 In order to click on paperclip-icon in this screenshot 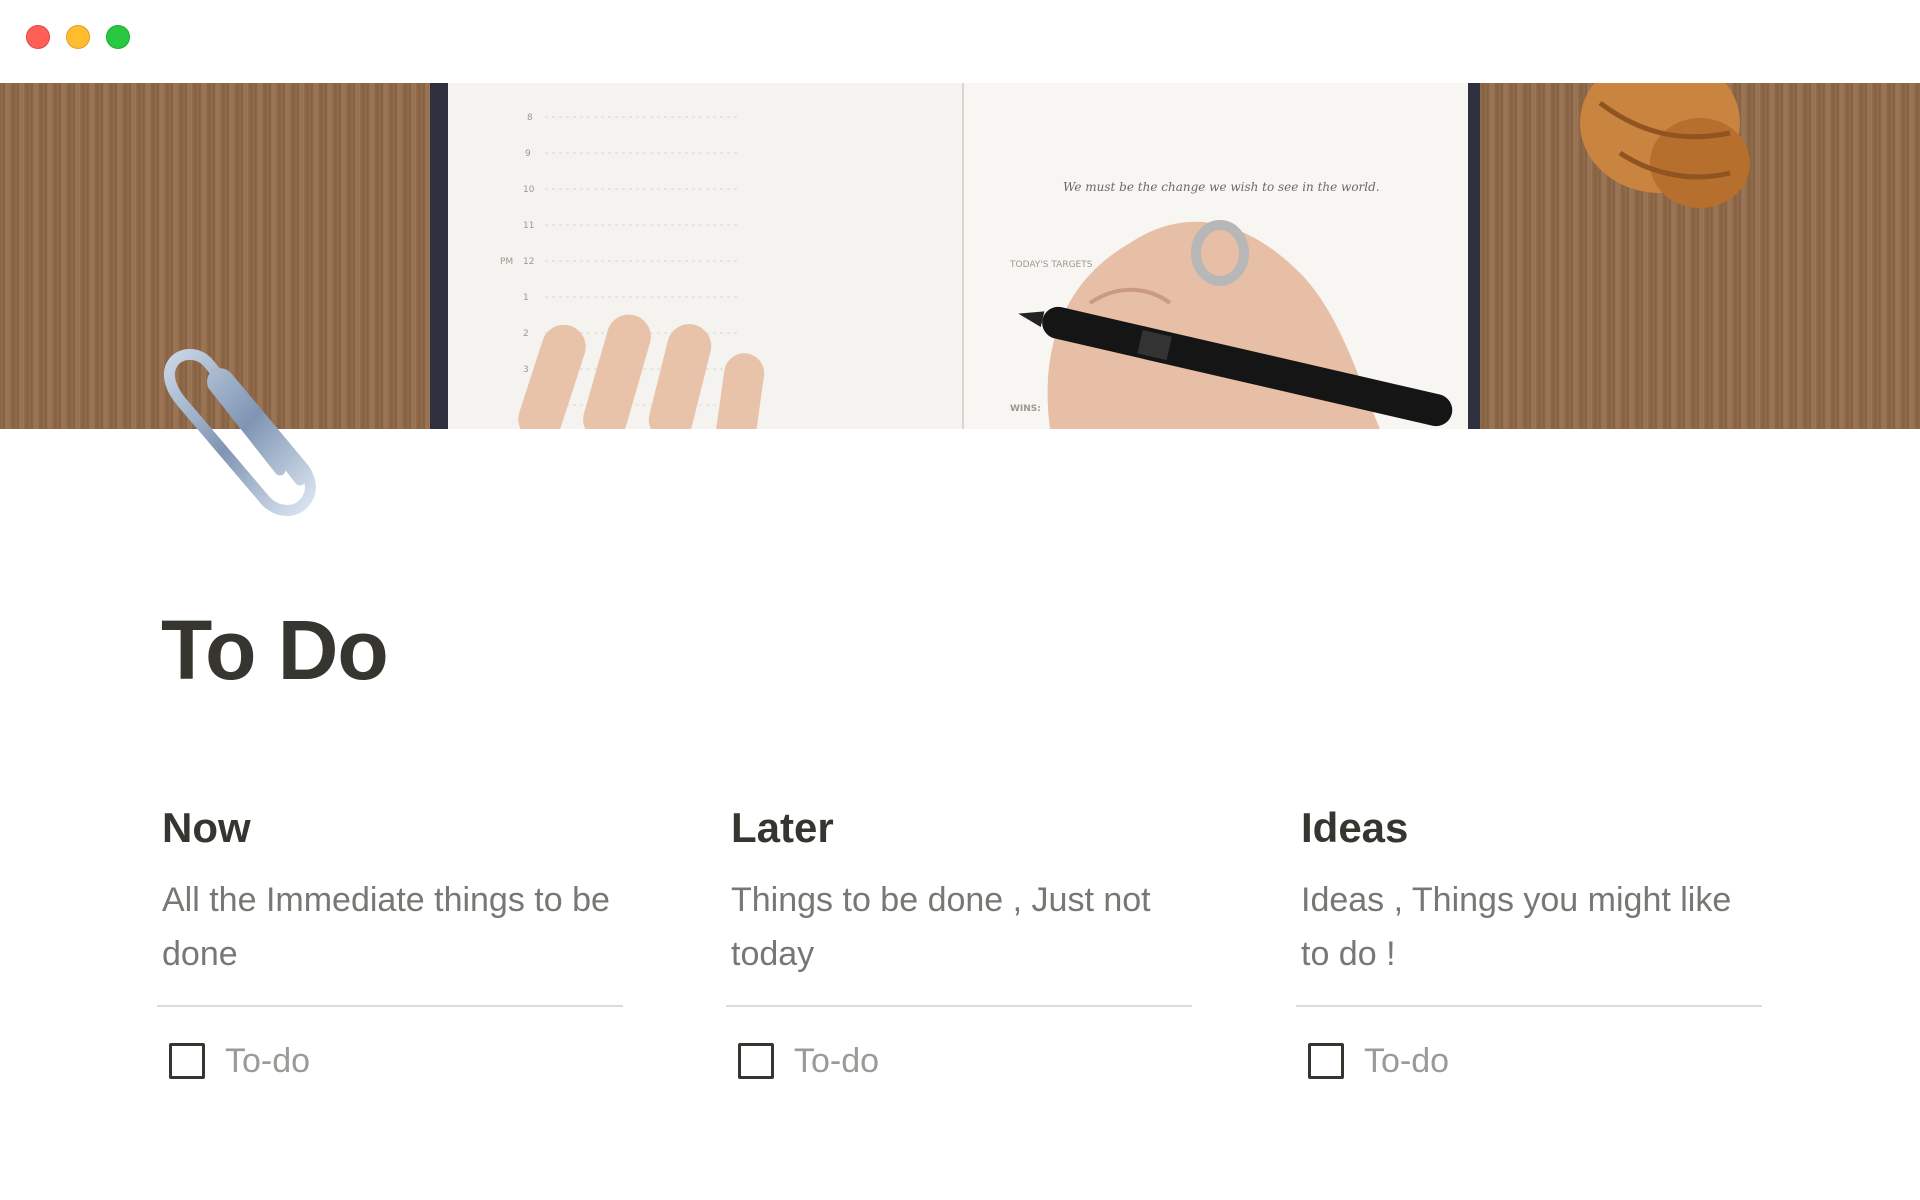, I will do `click(250, 430)`.